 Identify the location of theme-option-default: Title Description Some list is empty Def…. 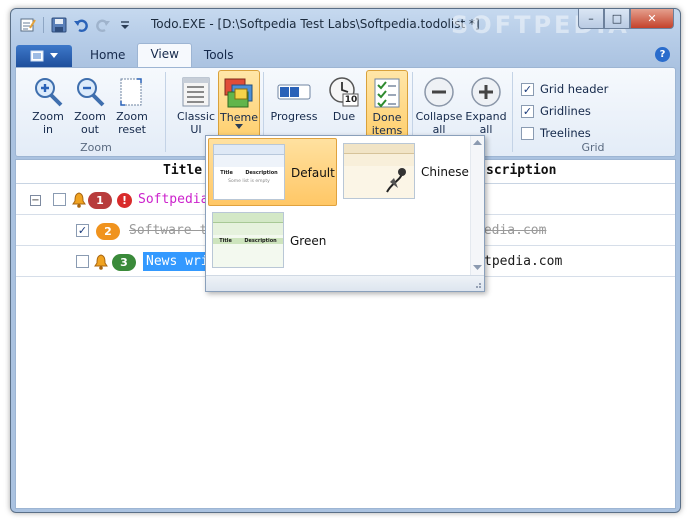
(272, 172).